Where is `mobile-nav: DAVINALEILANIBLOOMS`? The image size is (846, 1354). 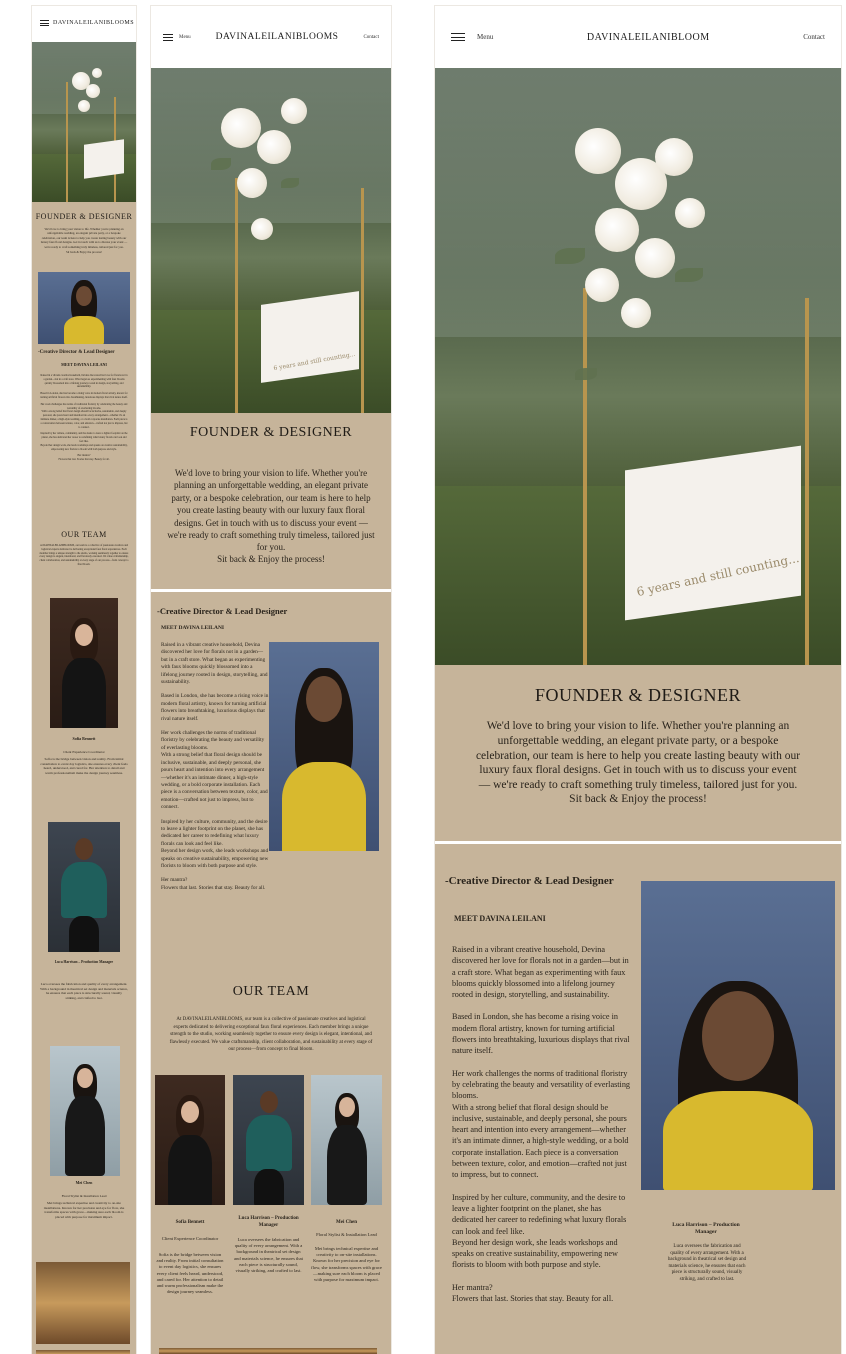 mobile-nav: DAVINALEILANIBLOOMS is located at coordinates (84, 23).